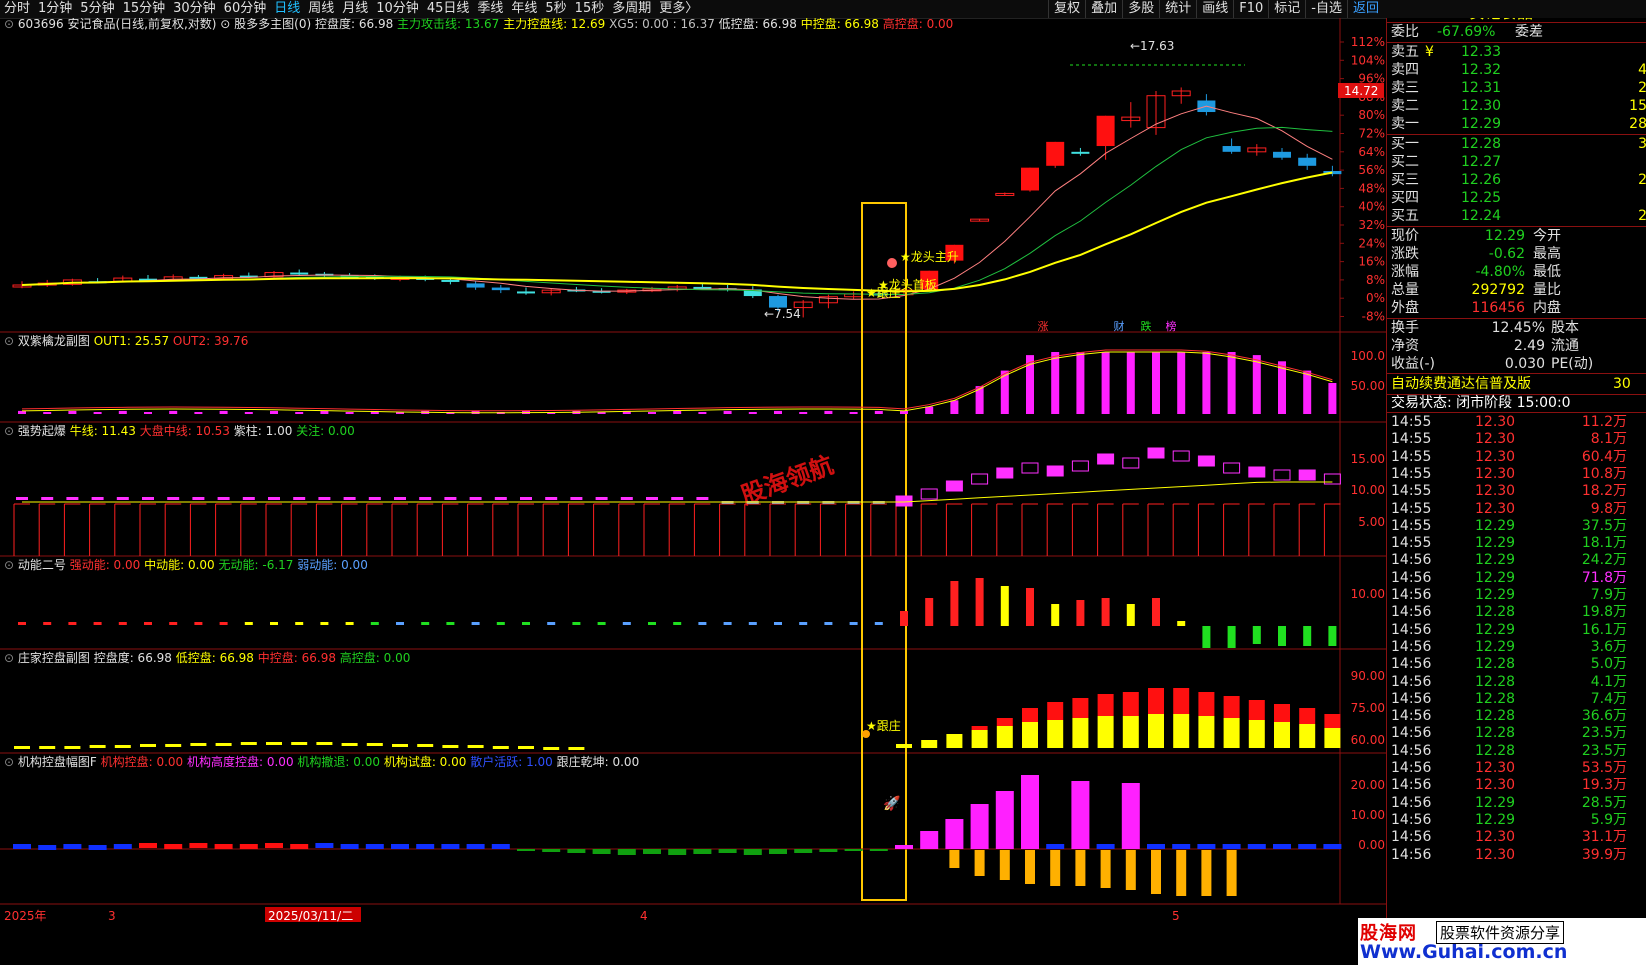  What do you see at coordinates (1405, 162) in the screenshot?
I see `quote-cell: 买二` at bounding box center [1405, 162].